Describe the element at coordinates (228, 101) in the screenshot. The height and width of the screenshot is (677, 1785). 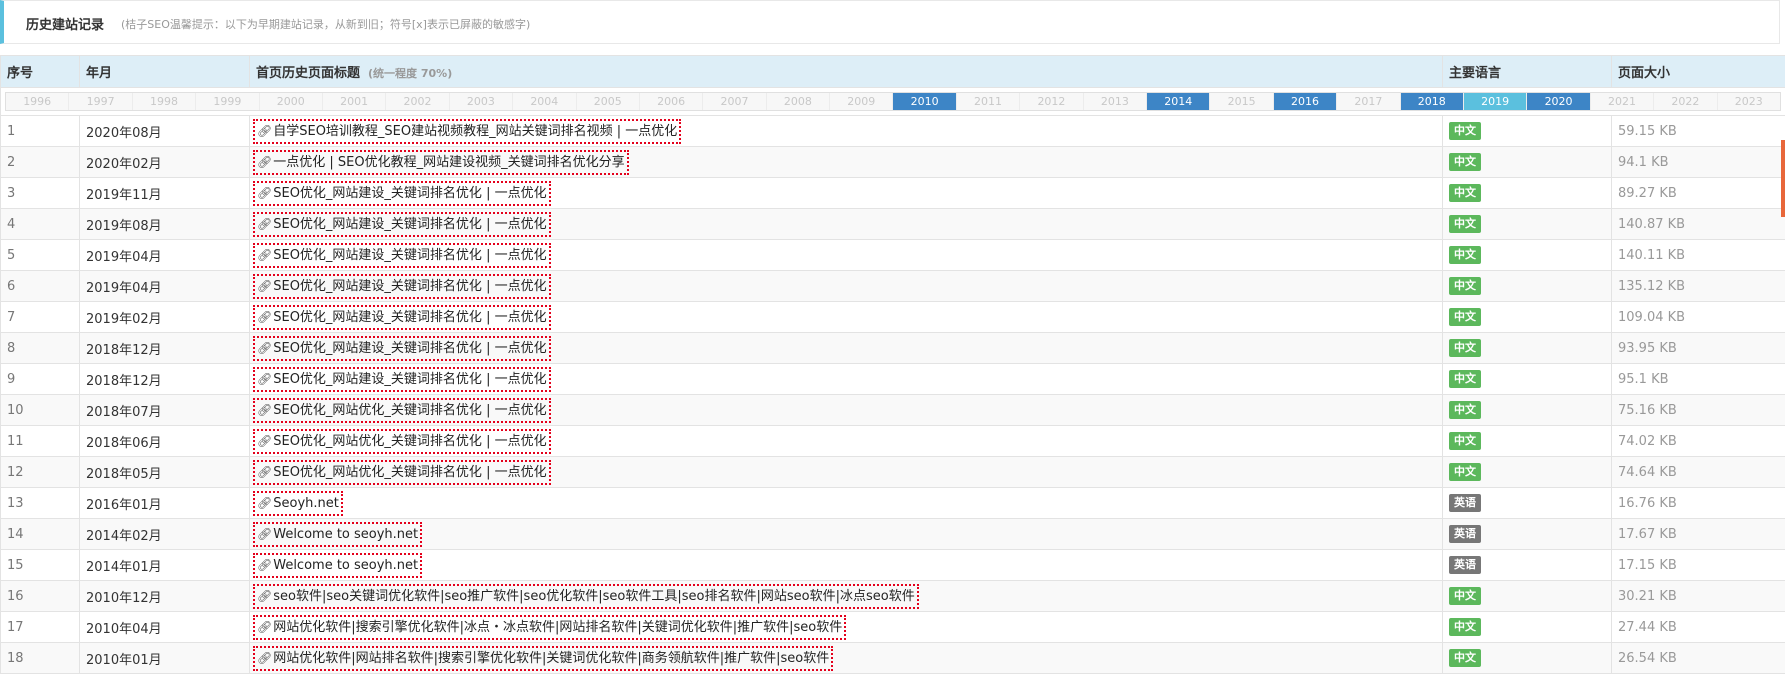
I see `year-tab-1999: 1999` at that location.